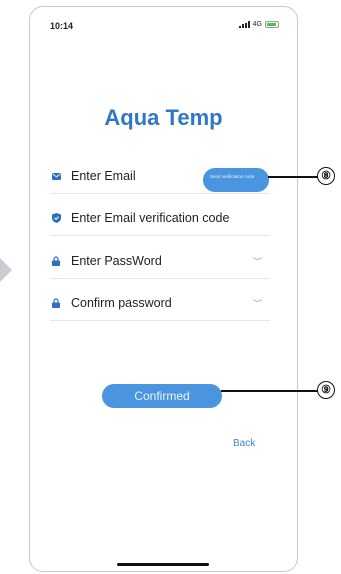 The image size is (341, 574). What do you see at coordinates (56, 218) in the screenshot?
I see `shield-icon` at bounding box center [56, 218].